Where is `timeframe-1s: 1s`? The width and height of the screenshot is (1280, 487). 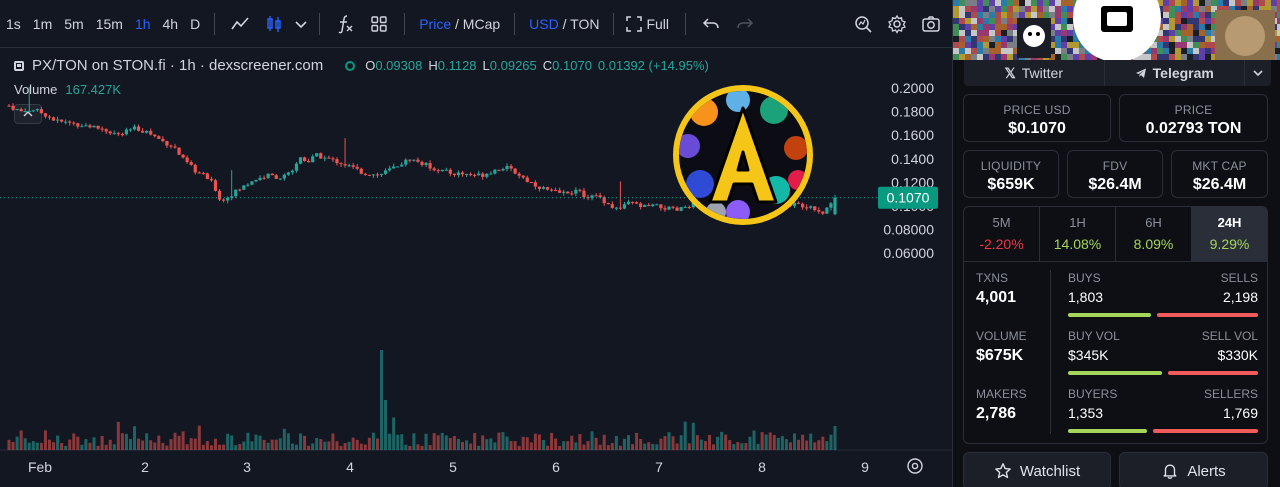 timeframe-1s: 1s is located at coordinates (13, 24).